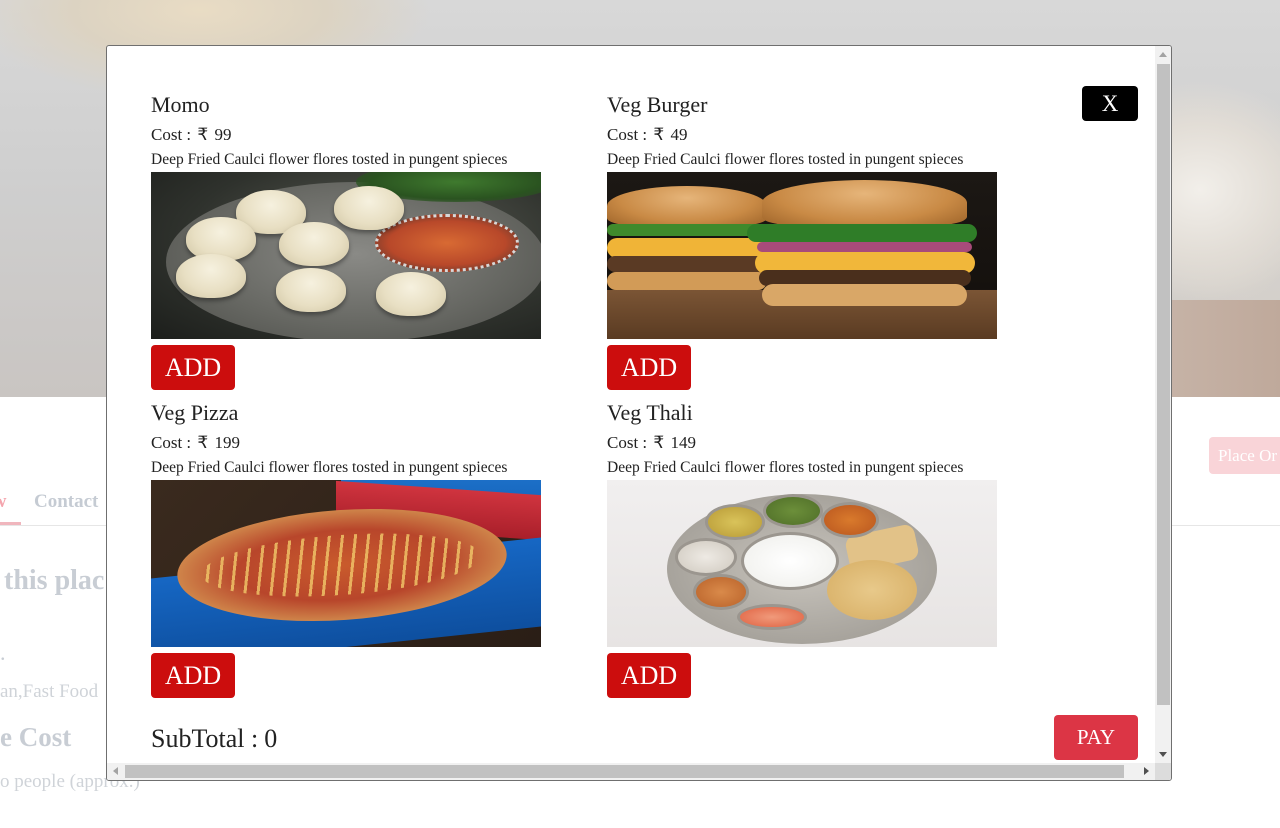 This screenshot has height=828, width=1280. What do you see at coordinates (647, 134) in the screenshot?
I see `item-cost: Cost : ₹ 49` at bounding box center [647, 134].